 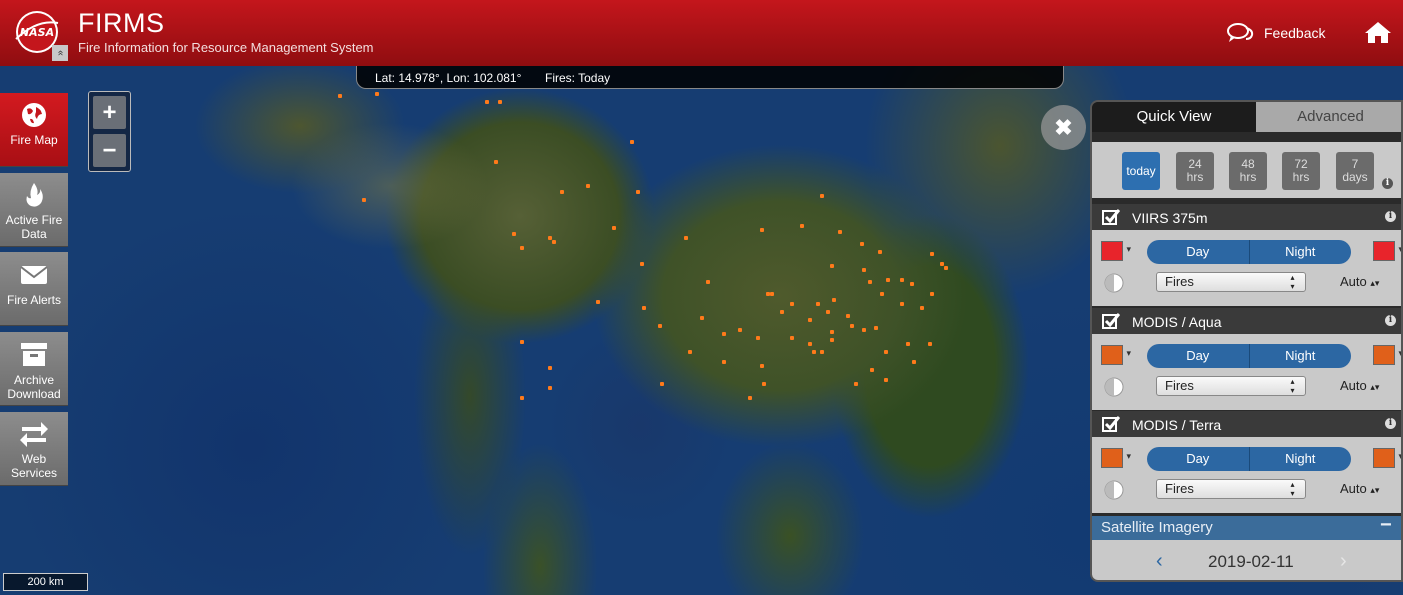 I want to click on satellite-imagery-header: Satellite Imagery −, so click(x=1246, y=527).